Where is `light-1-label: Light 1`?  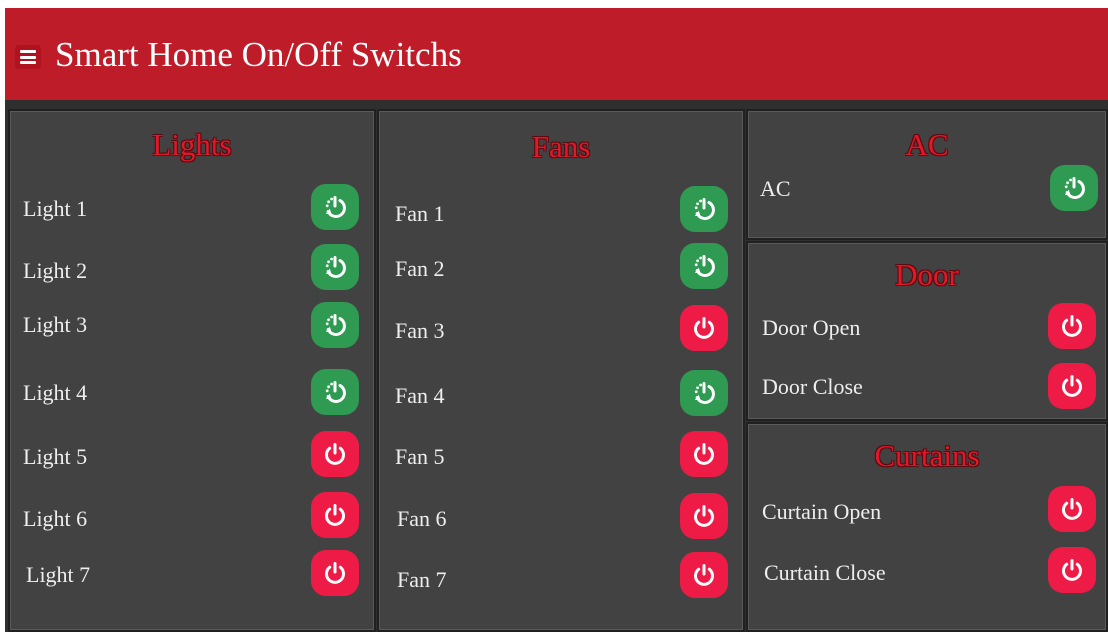
light-1-label: Light 1 is located at coordinates (55, 208).